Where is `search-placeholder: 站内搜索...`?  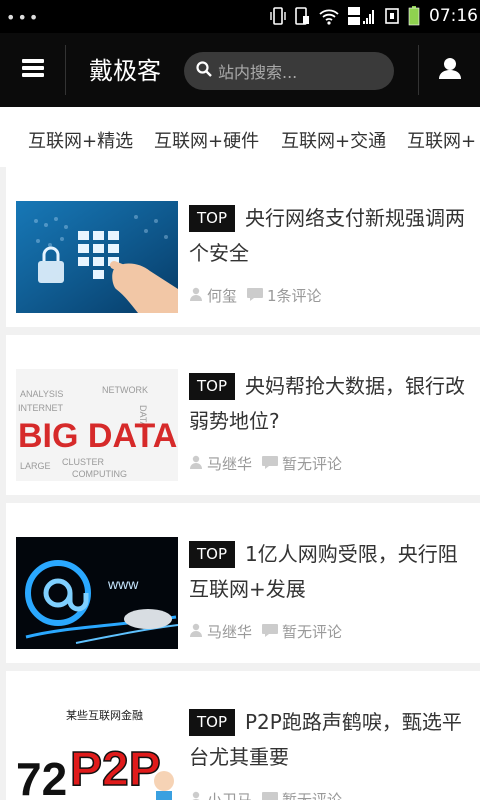 search-placeholder: 站内搜索... is located at coordinates (258, 72).